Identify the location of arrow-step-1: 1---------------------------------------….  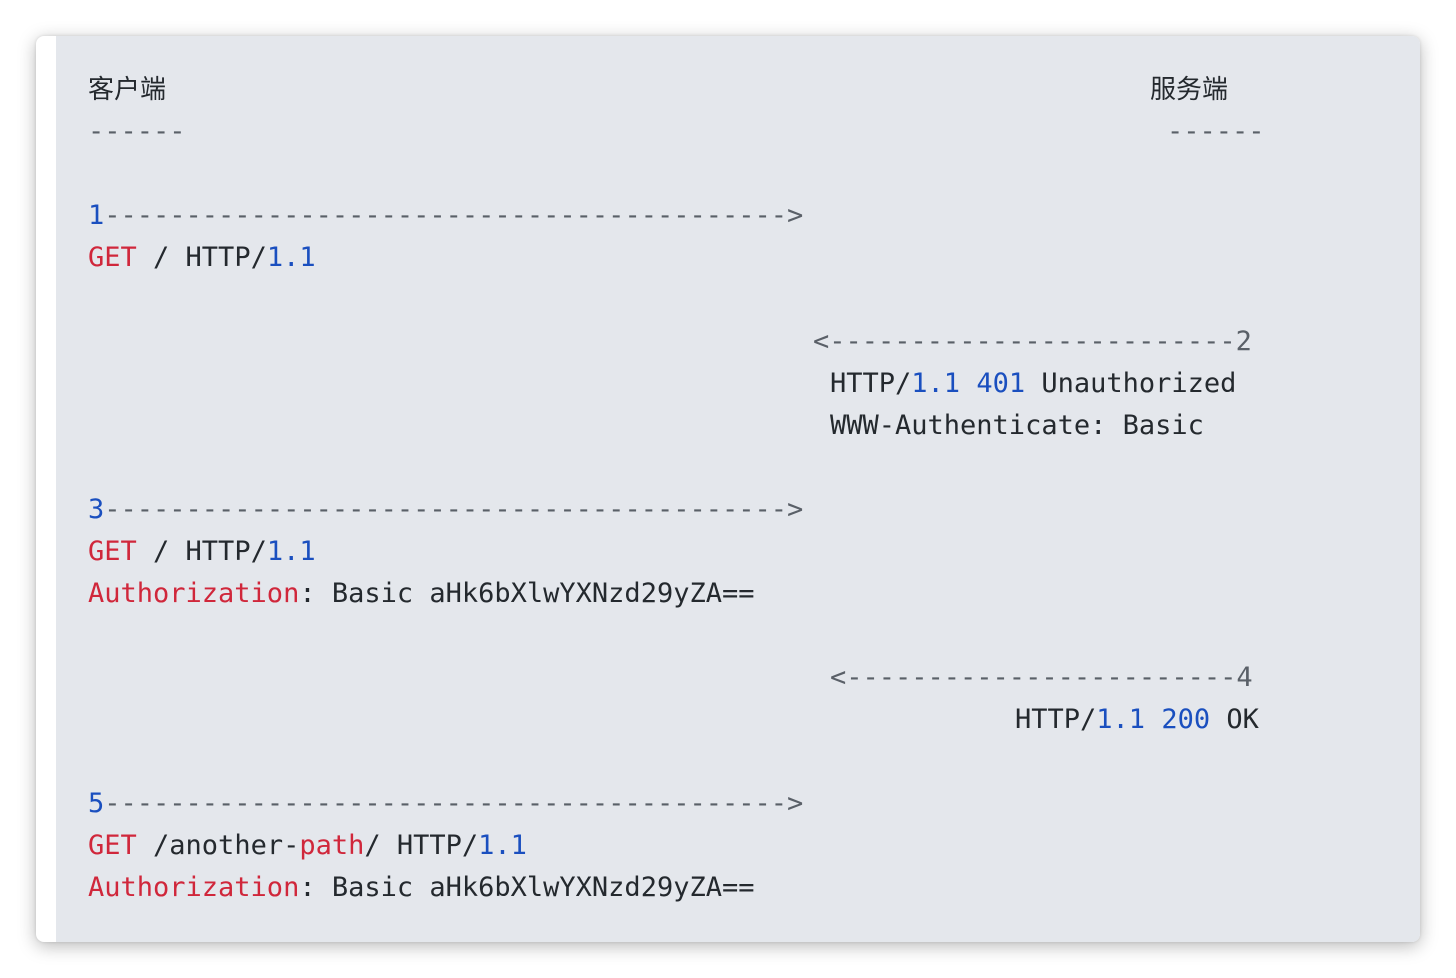
(445, 216).